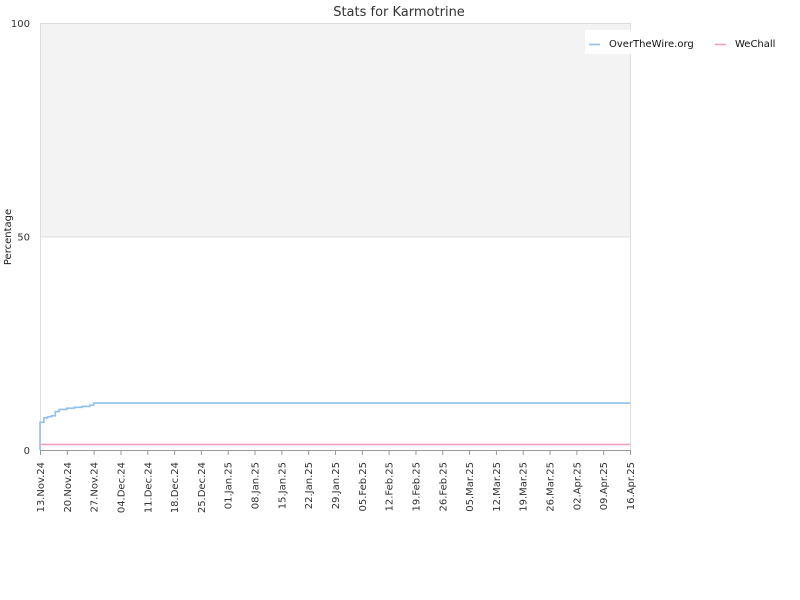  What do you see at coordinates (497, 487) in the screenshot?
I see `x-tick-label: 12.Mar.25` at bounding box center [497, 487].